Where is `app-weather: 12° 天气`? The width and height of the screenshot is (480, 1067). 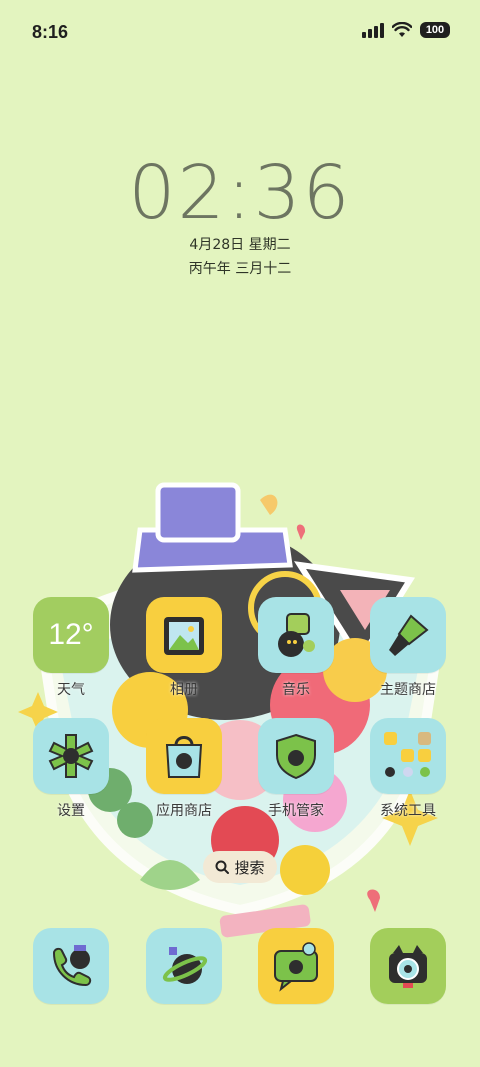
app-weather: 12° 天气 is located at coordinates (71, 648).